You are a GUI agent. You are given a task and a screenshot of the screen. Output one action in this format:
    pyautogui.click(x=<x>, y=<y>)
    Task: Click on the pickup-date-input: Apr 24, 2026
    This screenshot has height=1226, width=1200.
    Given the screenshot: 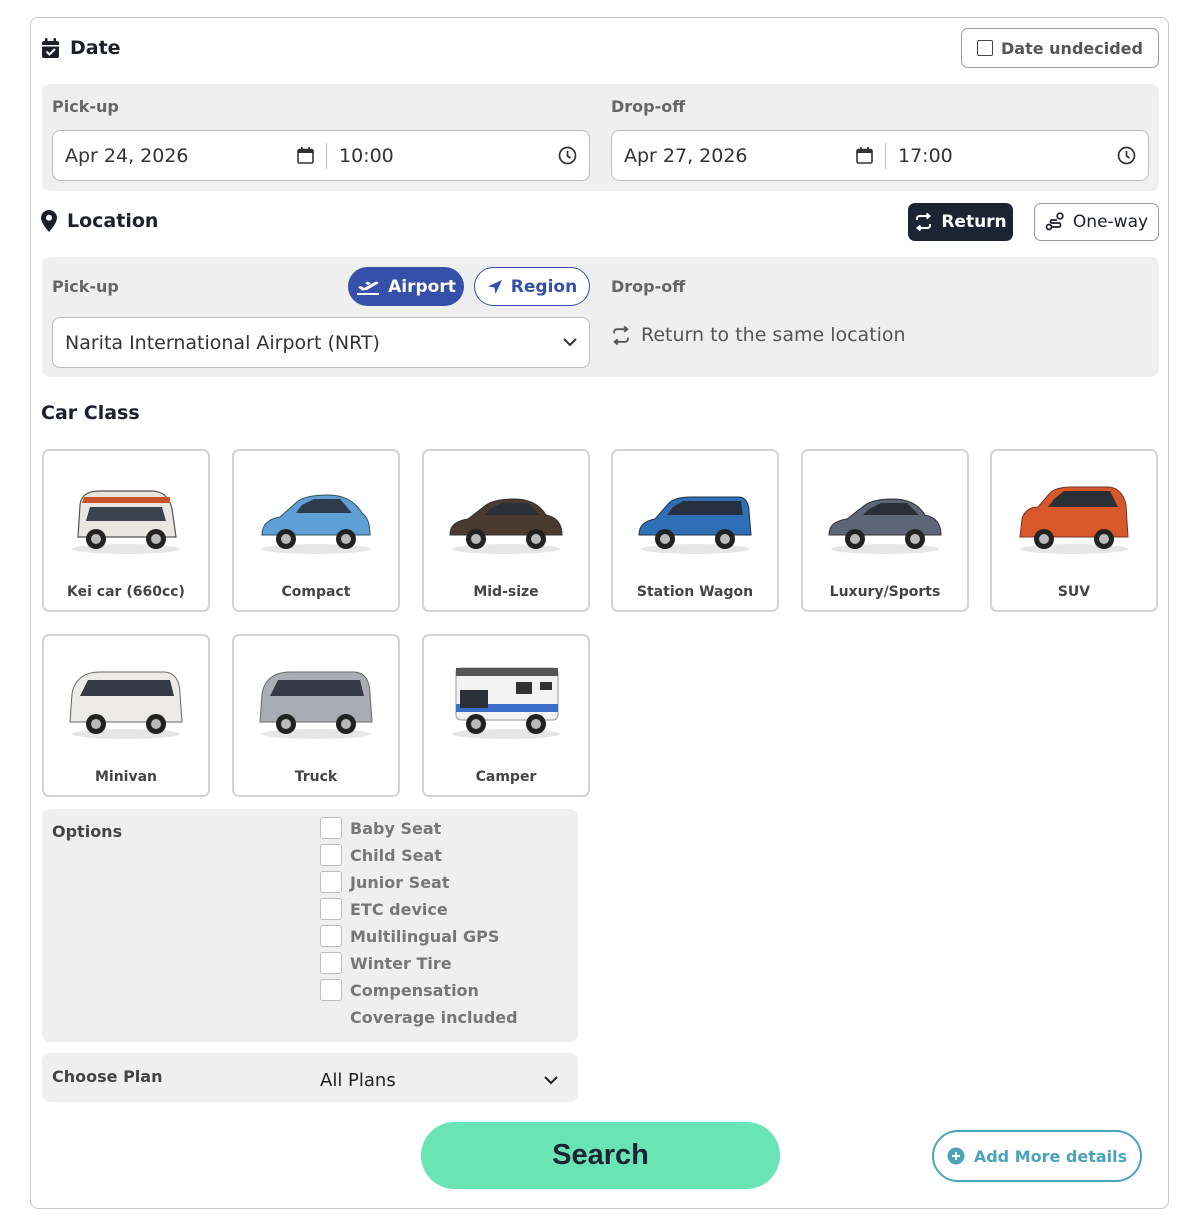 What is the action you would take?
    pyautogui.click(x=189, y=155)
    